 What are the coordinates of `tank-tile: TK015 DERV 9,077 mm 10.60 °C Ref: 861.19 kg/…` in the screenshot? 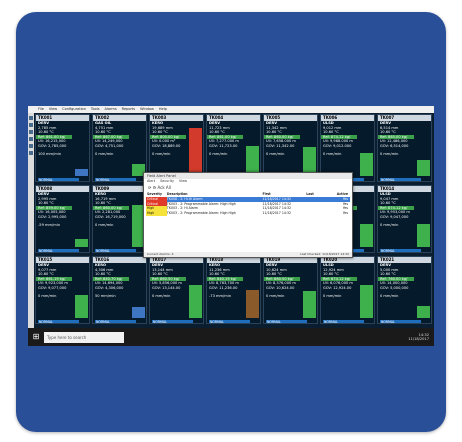 It's located at (62, 290).